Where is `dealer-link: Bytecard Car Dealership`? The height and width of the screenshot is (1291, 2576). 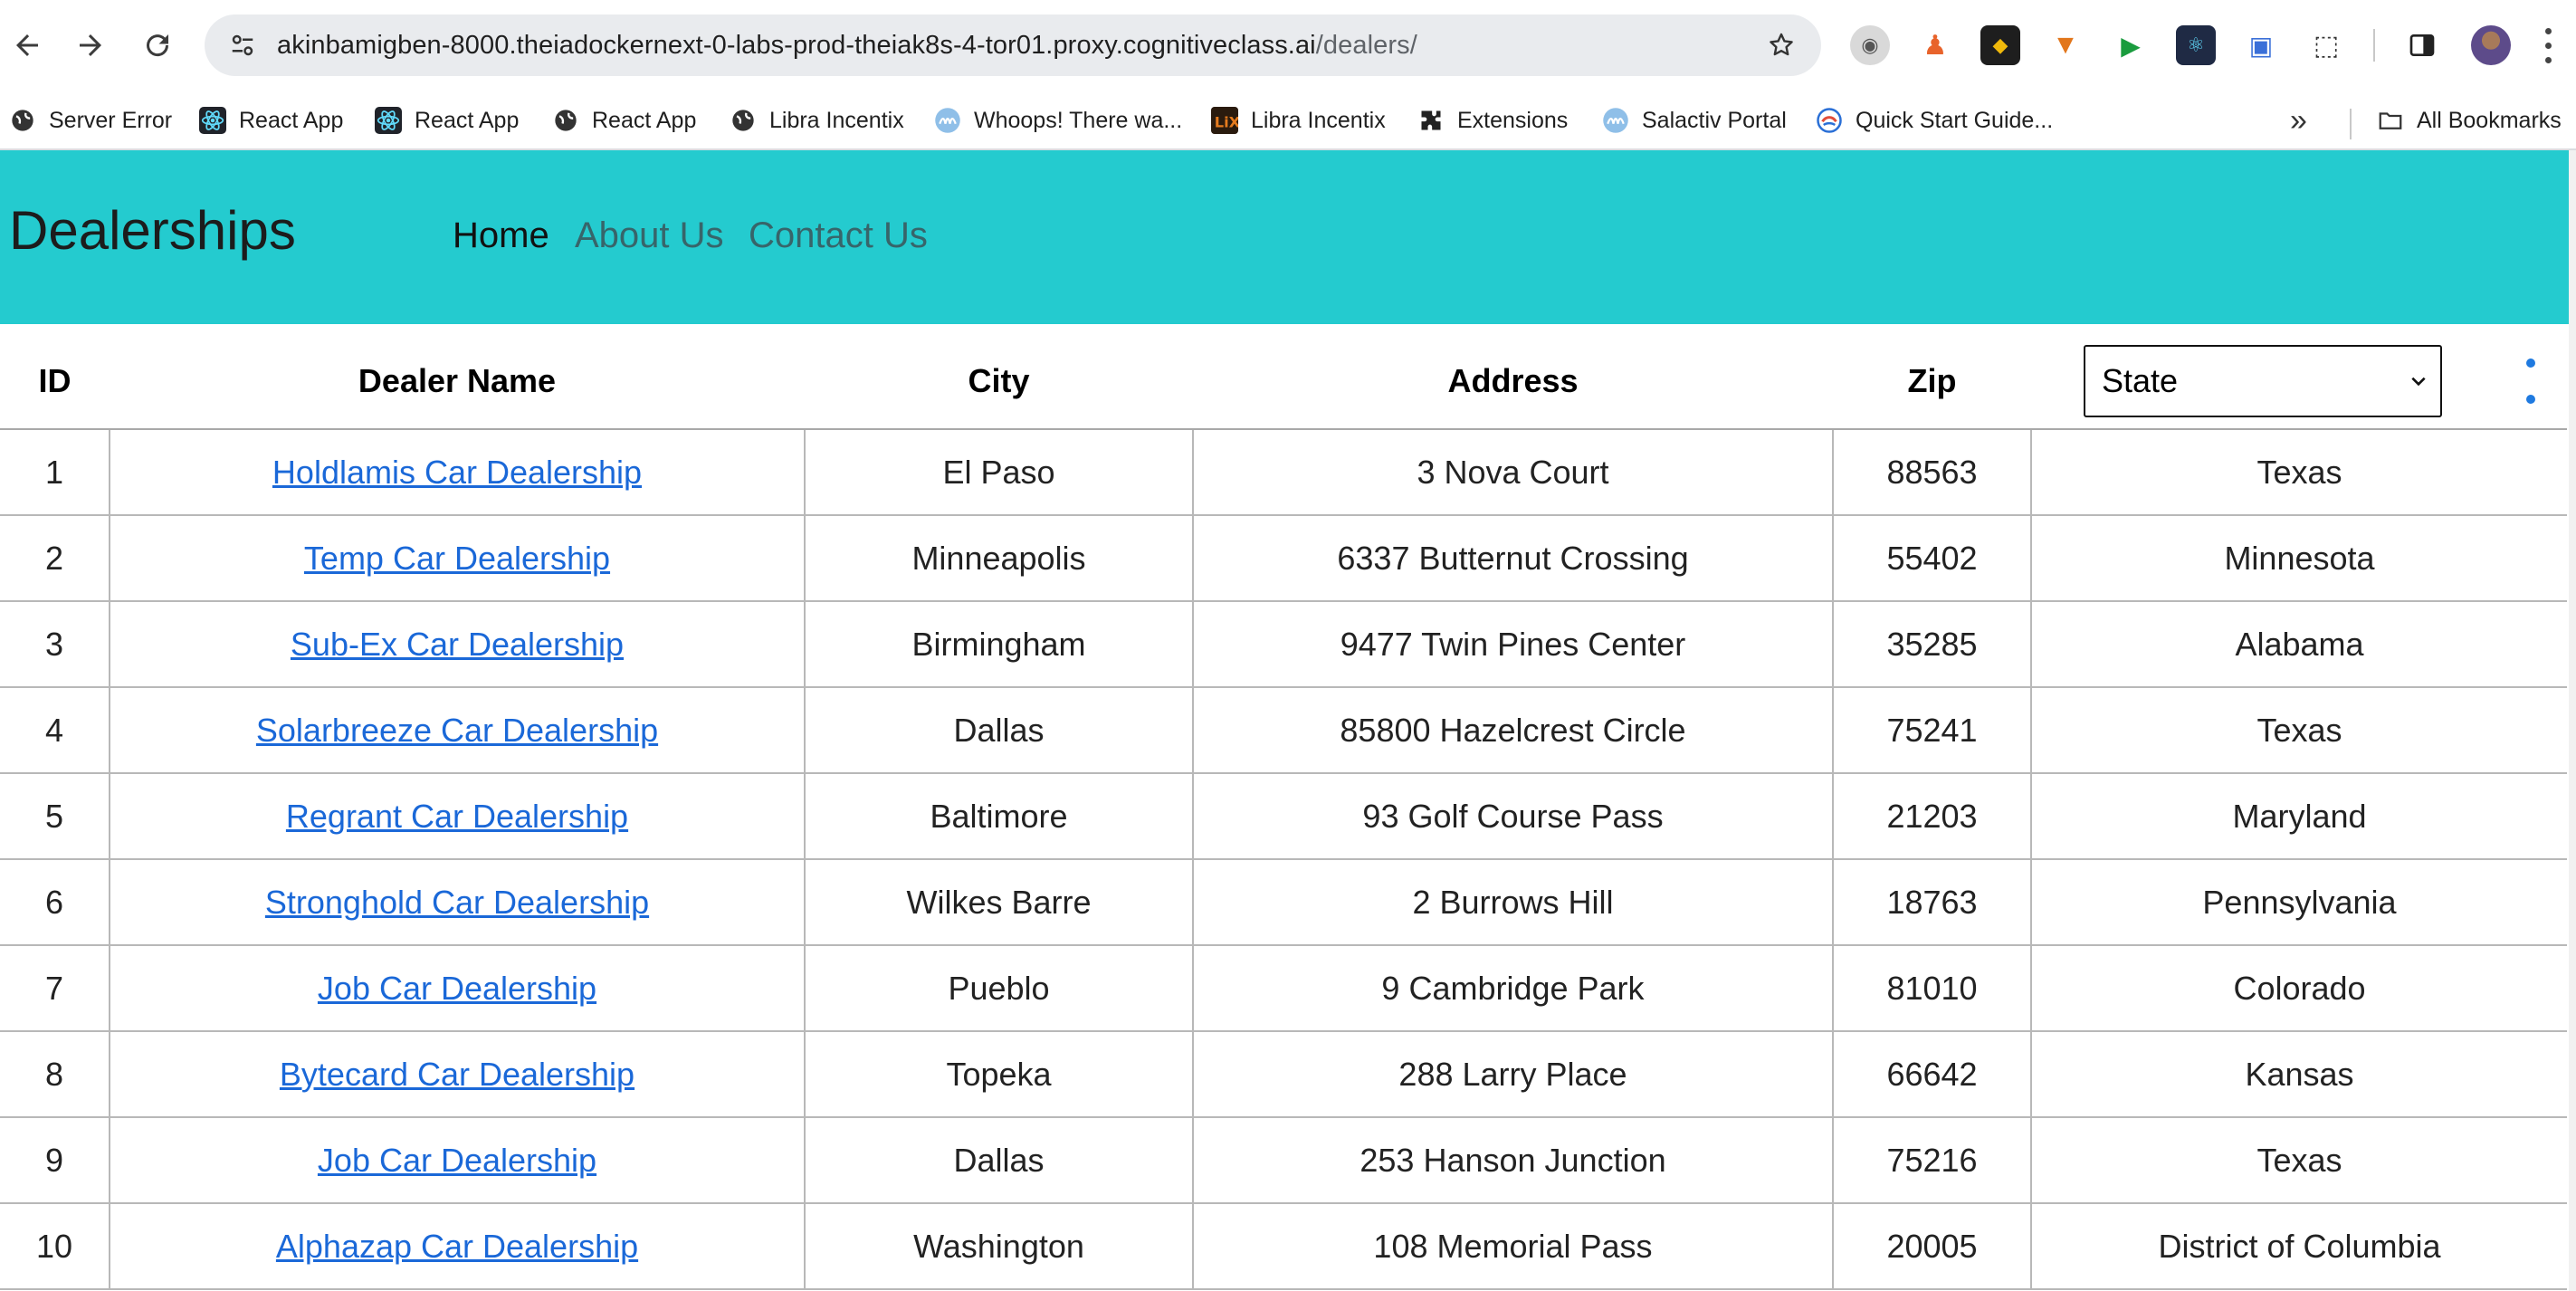
dealer-link: Bytecard Car Dealership is located at coordinates (457, 1074).